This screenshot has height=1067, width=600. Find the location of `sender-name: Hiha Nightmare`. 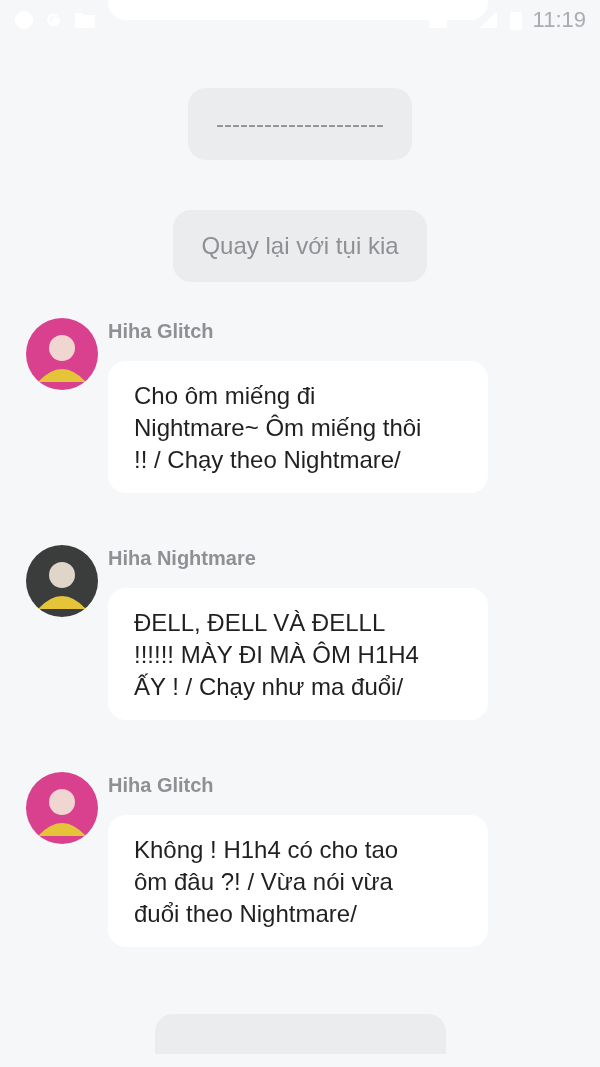

sender-name: Hiha Nightmare is located at coordinates (182, 558).